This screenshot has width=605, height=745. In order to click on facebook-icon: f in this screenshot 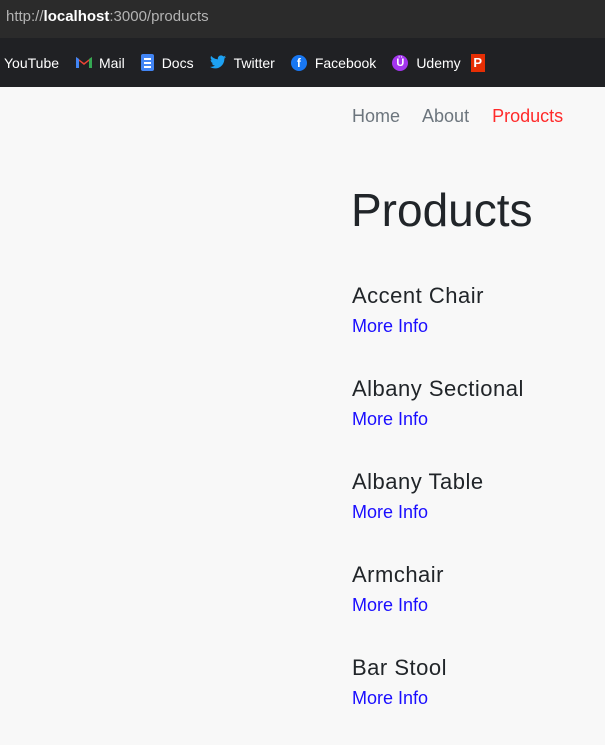, I will do `click(298, 62)`.